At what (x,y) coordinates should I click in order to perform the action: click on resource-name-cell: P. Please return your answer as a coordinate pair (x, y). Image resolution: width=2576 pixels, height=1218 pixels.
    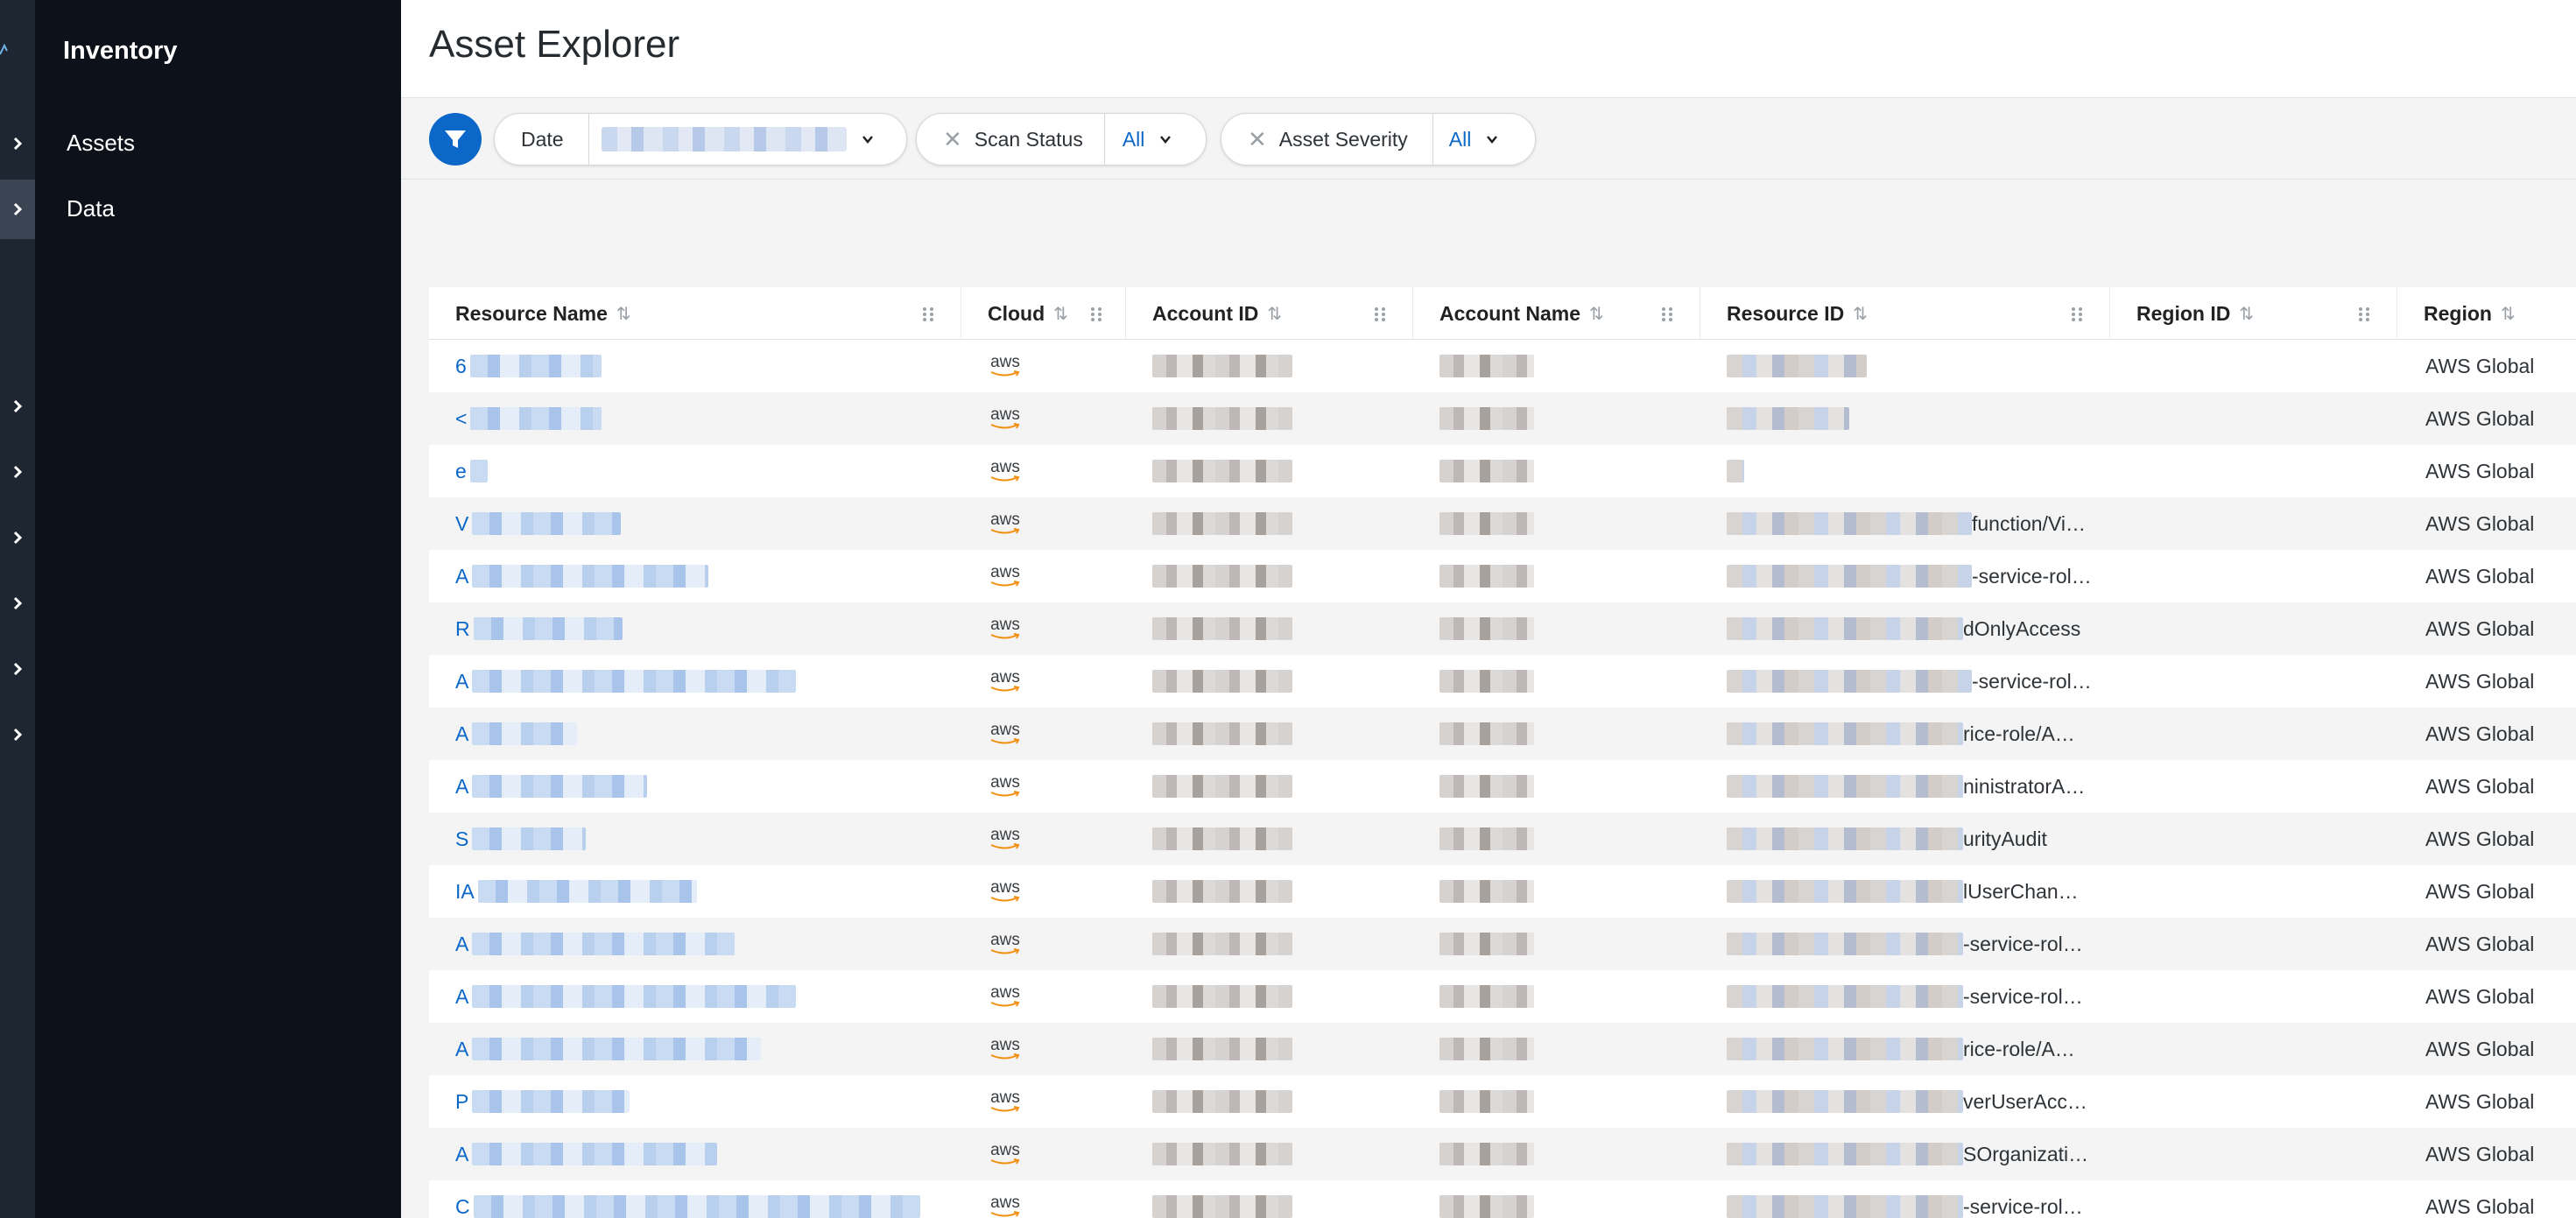
    Looking at the image, I should click on (700, 1101).